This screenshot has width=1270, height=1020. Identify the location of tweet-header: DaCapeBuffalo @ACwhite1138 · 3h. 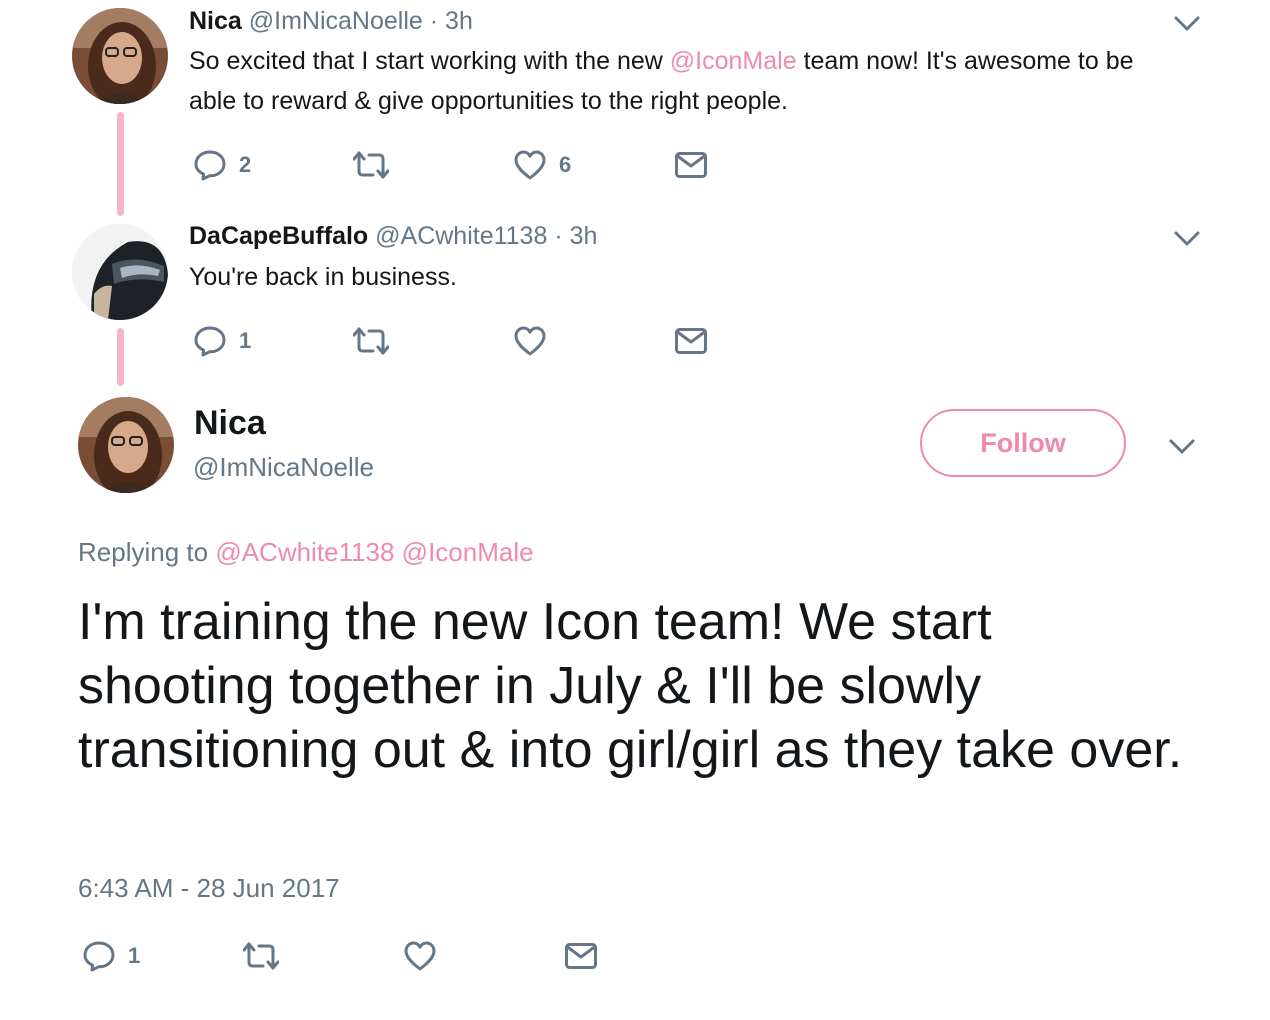
(393, 236).